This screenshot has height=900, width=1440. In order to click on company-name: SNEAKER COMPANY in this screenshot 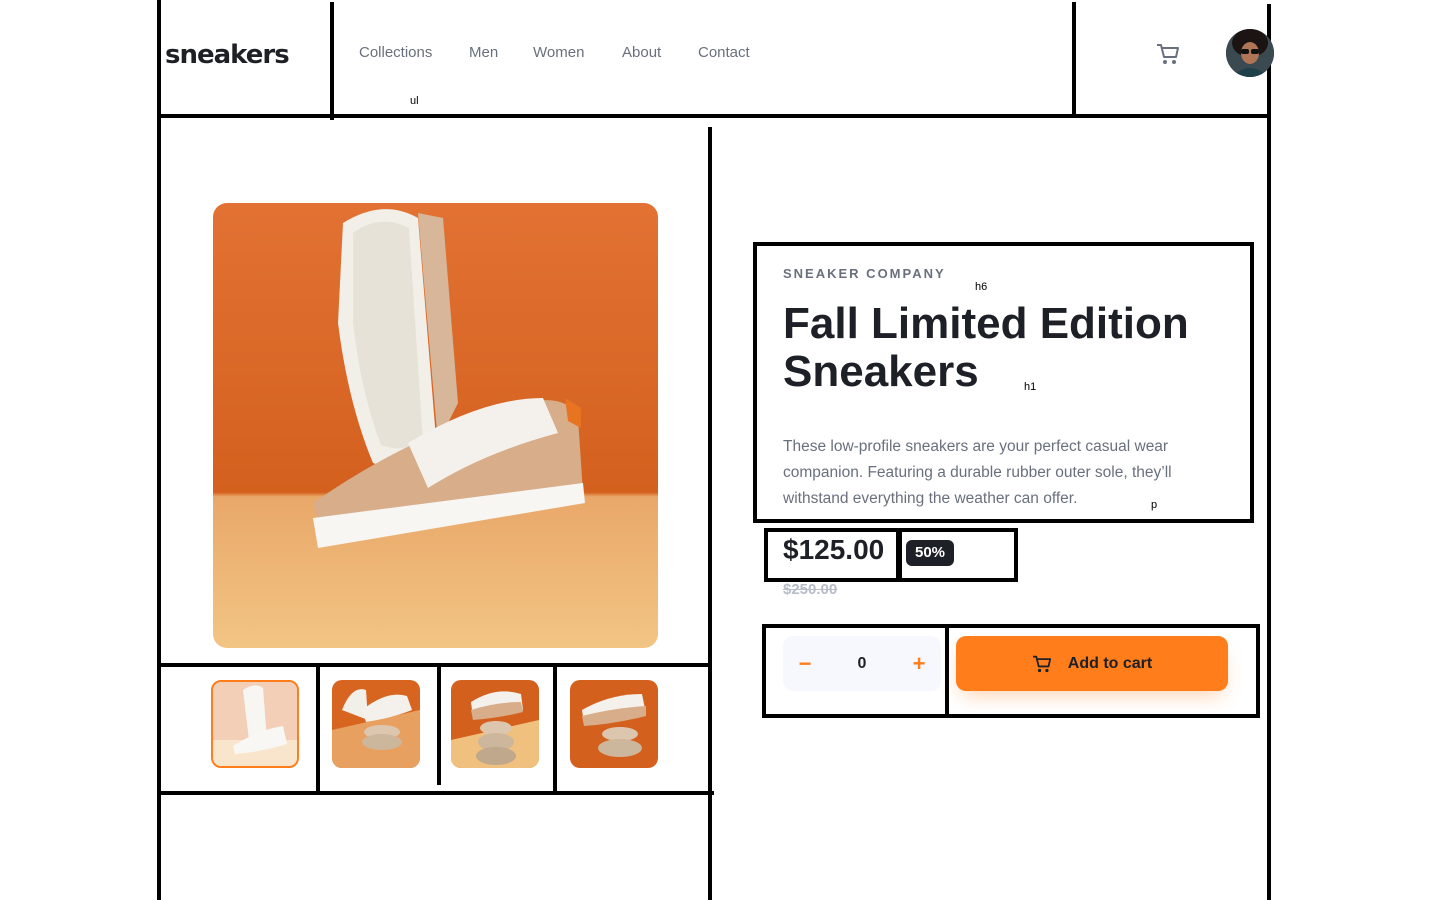, I will do `click(864, 273)`.